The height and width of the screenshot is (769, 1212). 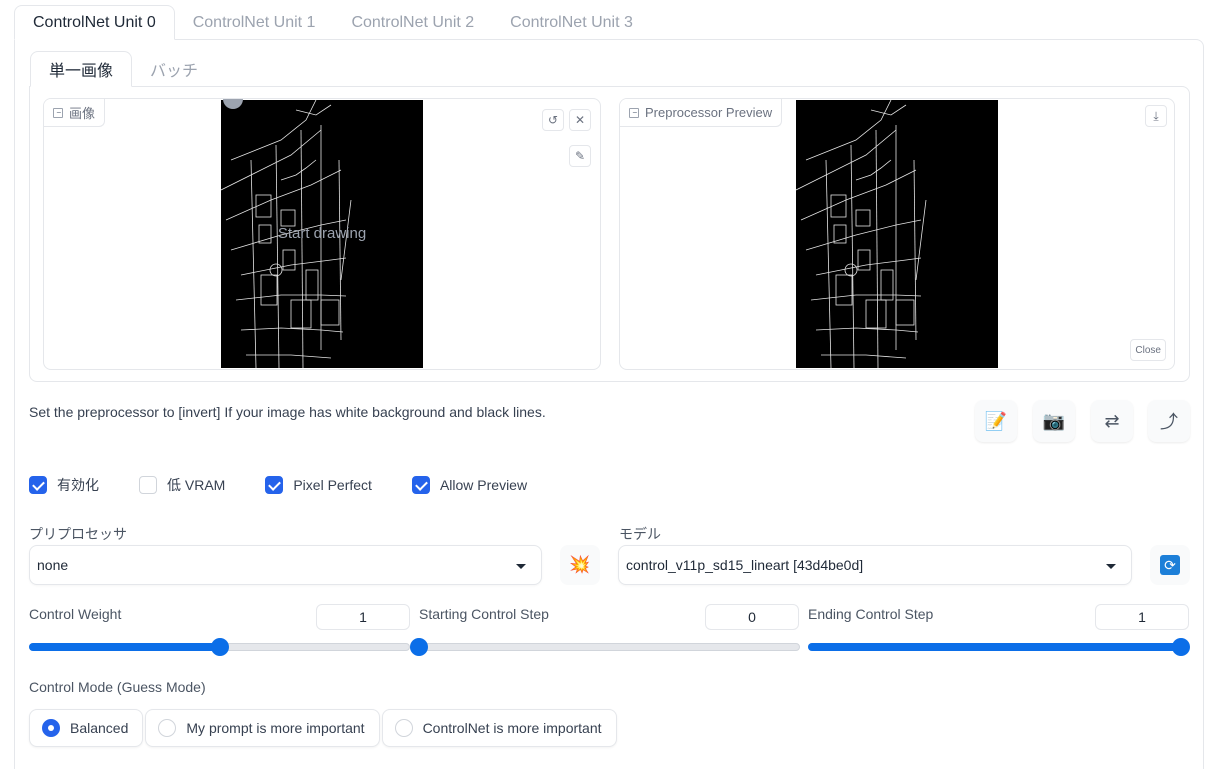 What do you see at coordinates (861, 234) in the screenshot?
I see `lineart-preview` at bounding box center [861, 234].